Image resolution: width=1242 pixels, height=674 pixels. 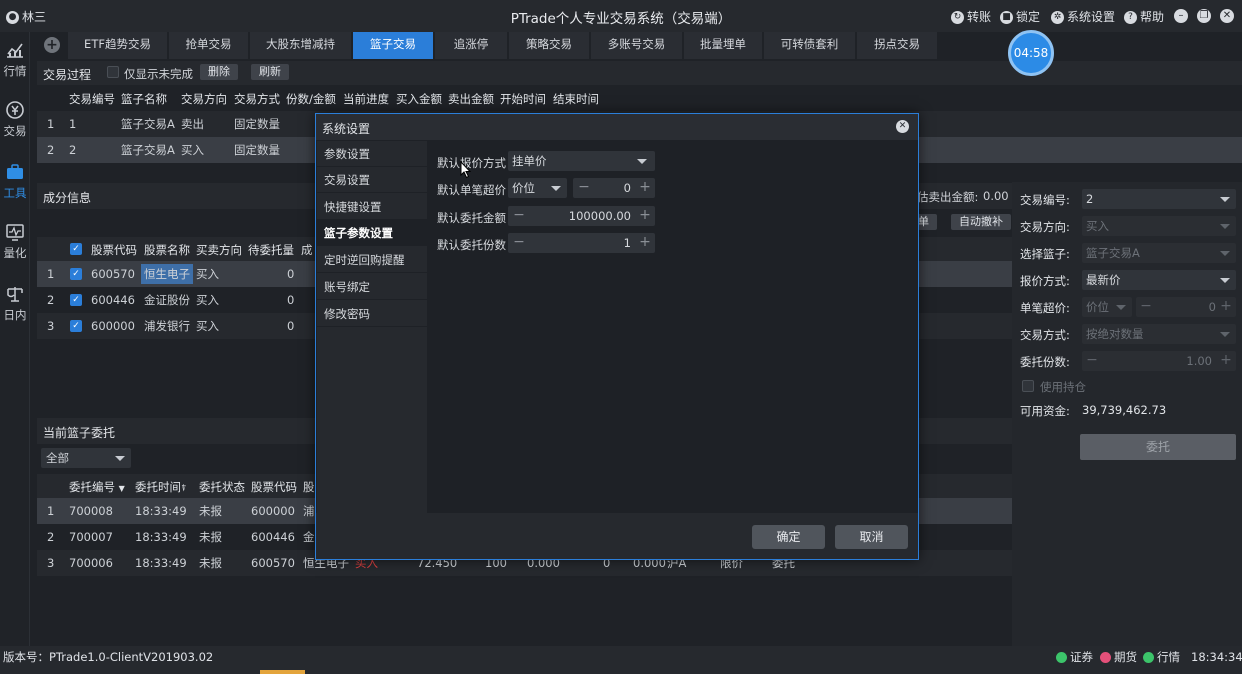 I want to click on transfer-button: ↻ 转账, so click(x=971, y=16).